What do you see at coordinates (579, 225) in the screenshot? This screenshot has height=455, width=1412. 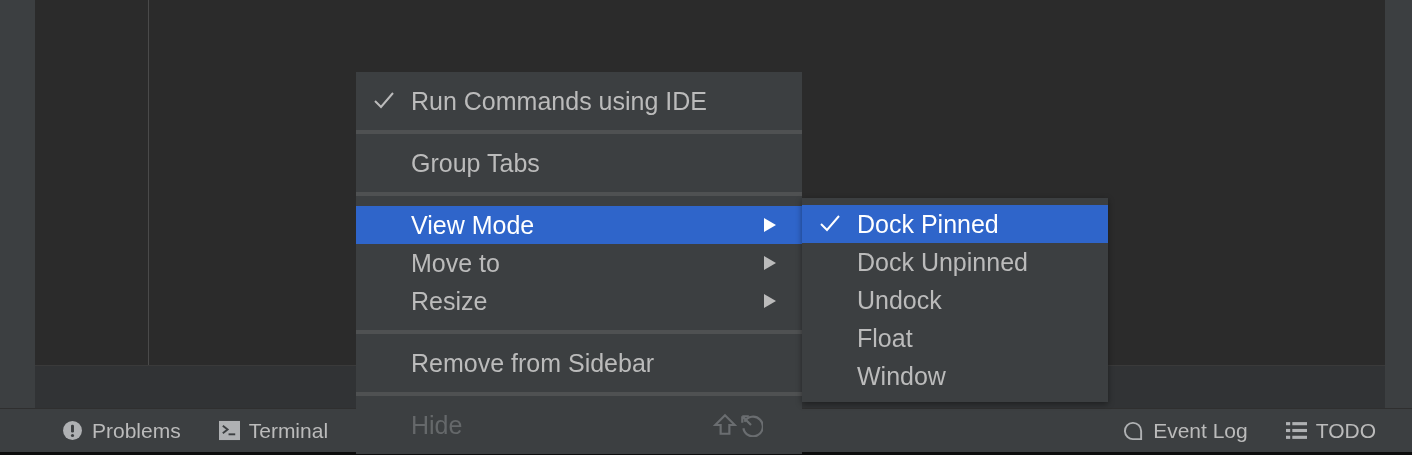 I see `menu-item: View Mode` at bounding box center [579, 225].